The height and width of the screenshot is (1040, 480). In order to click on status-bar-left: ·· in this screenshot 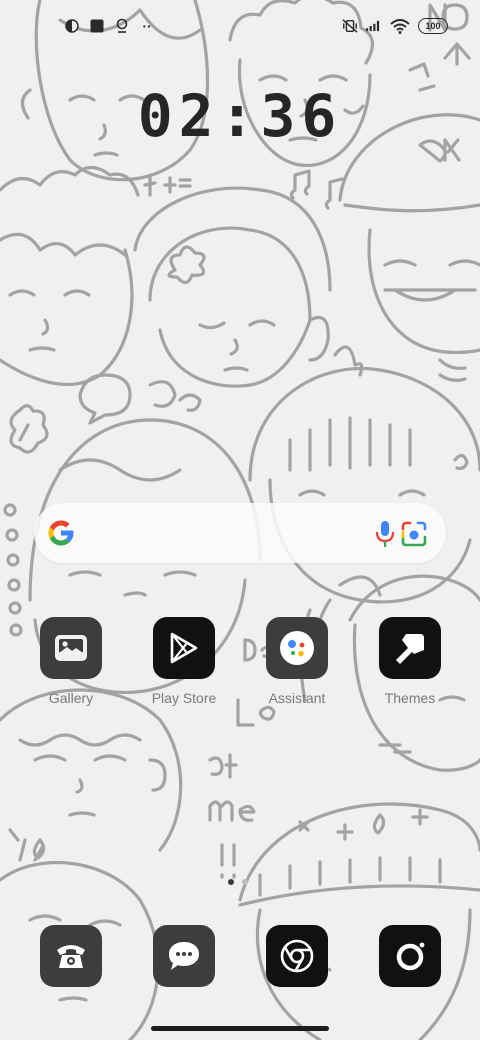, I will do `click(109, 26)`.